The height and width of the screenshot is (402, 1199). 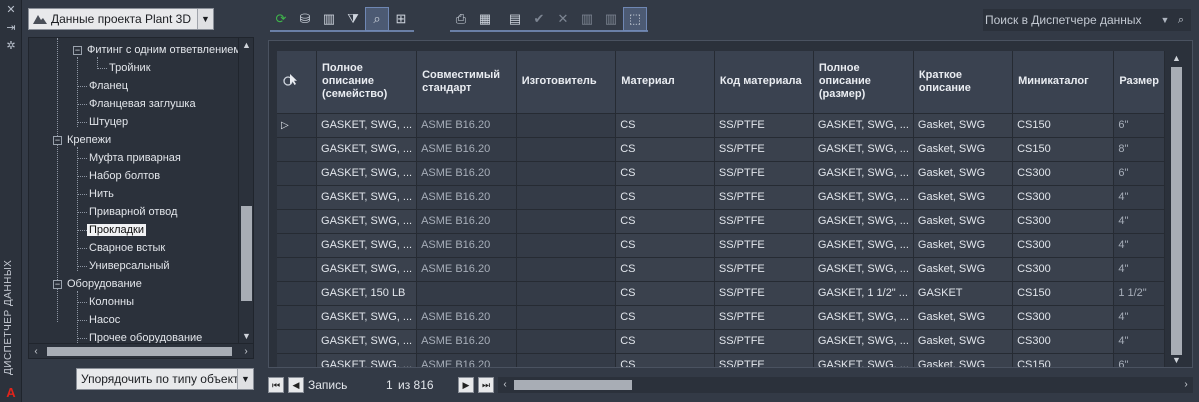 I want to click on tree-node-fasteners: Крепежи, so click(x=89, y=140).